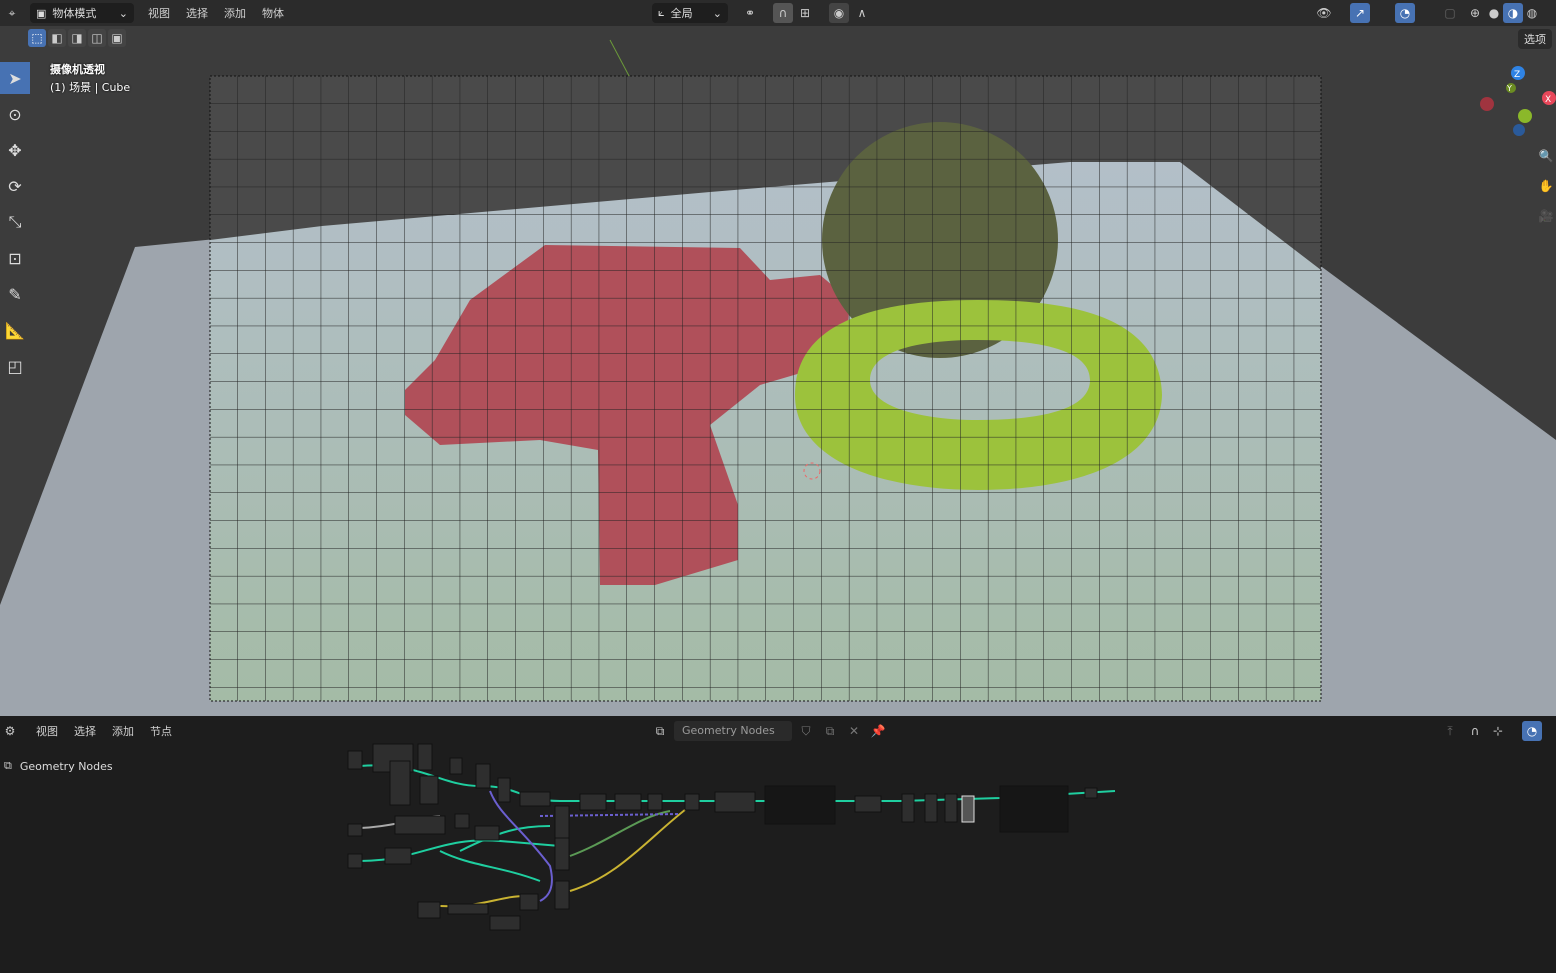 This screenshot has height=973, width=1556. Describe the element at coordinates (57, 38) in the screenshot. I see `select-extend-icon: ◧` at that location.